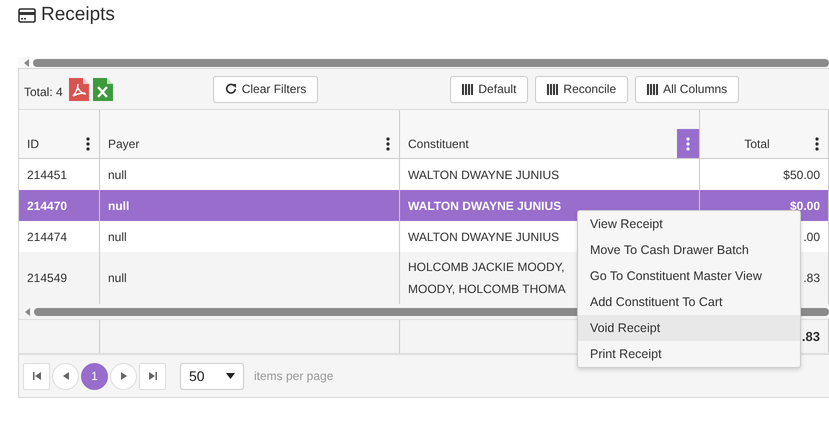 This screenshot has height=432, width=829. What do you see at coordinates (47, 278) in the screenshot?
I see `table-cell: 214549` at bounding box center [47, 278].